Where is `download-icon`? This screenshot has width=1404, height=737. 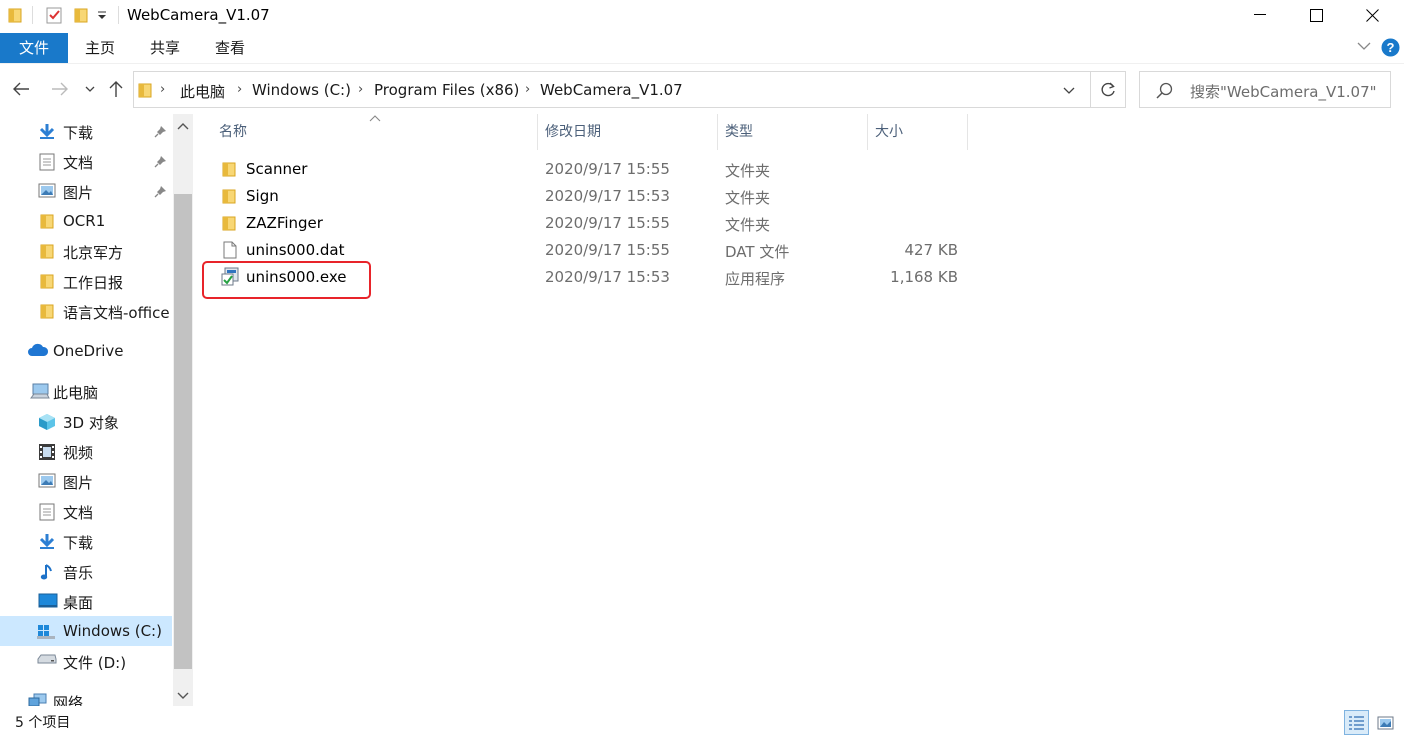 download-icon is located at coordinates (47, 131).